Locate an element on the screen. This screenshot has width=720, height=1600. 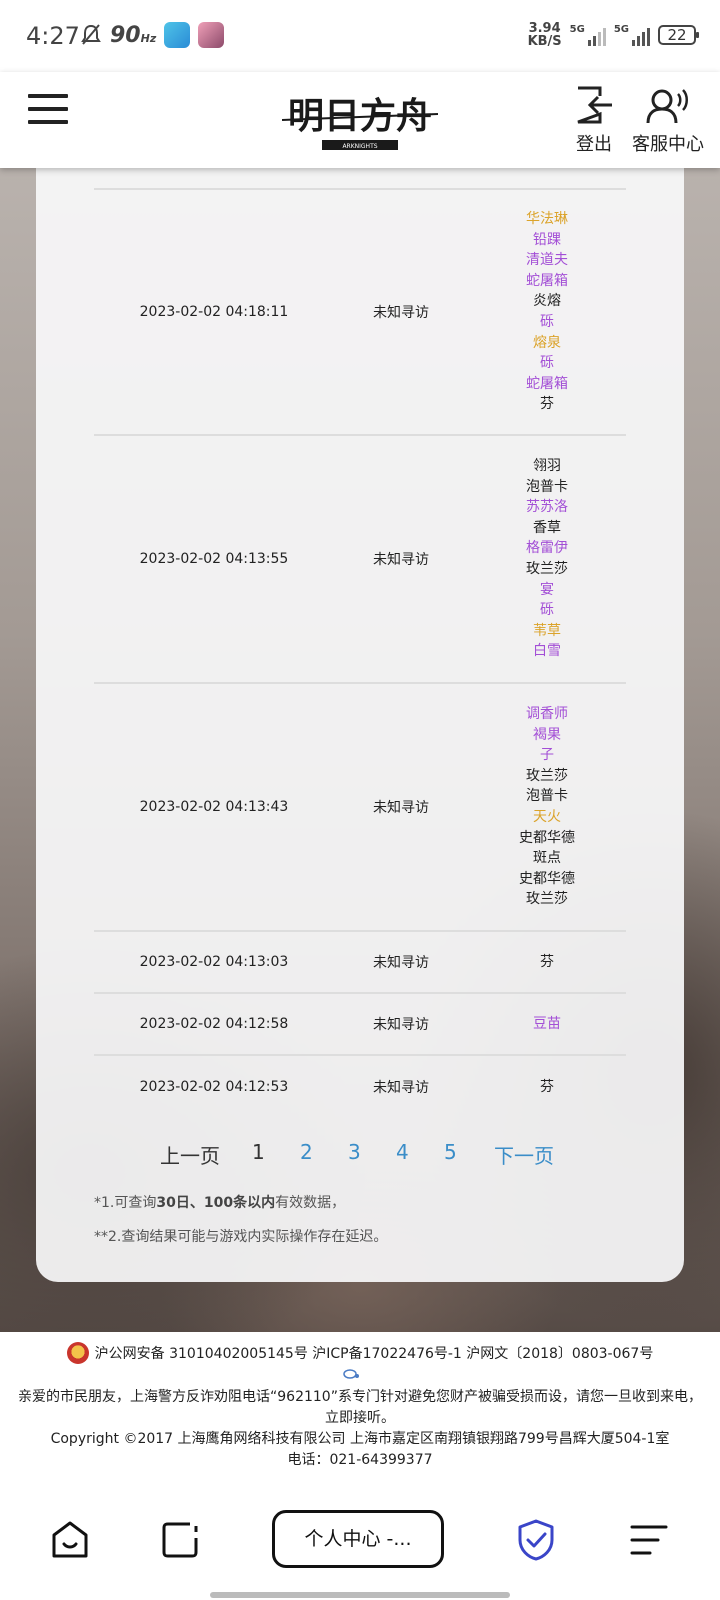
operator-name: 清道夫 is located at coordinates (547, 260).